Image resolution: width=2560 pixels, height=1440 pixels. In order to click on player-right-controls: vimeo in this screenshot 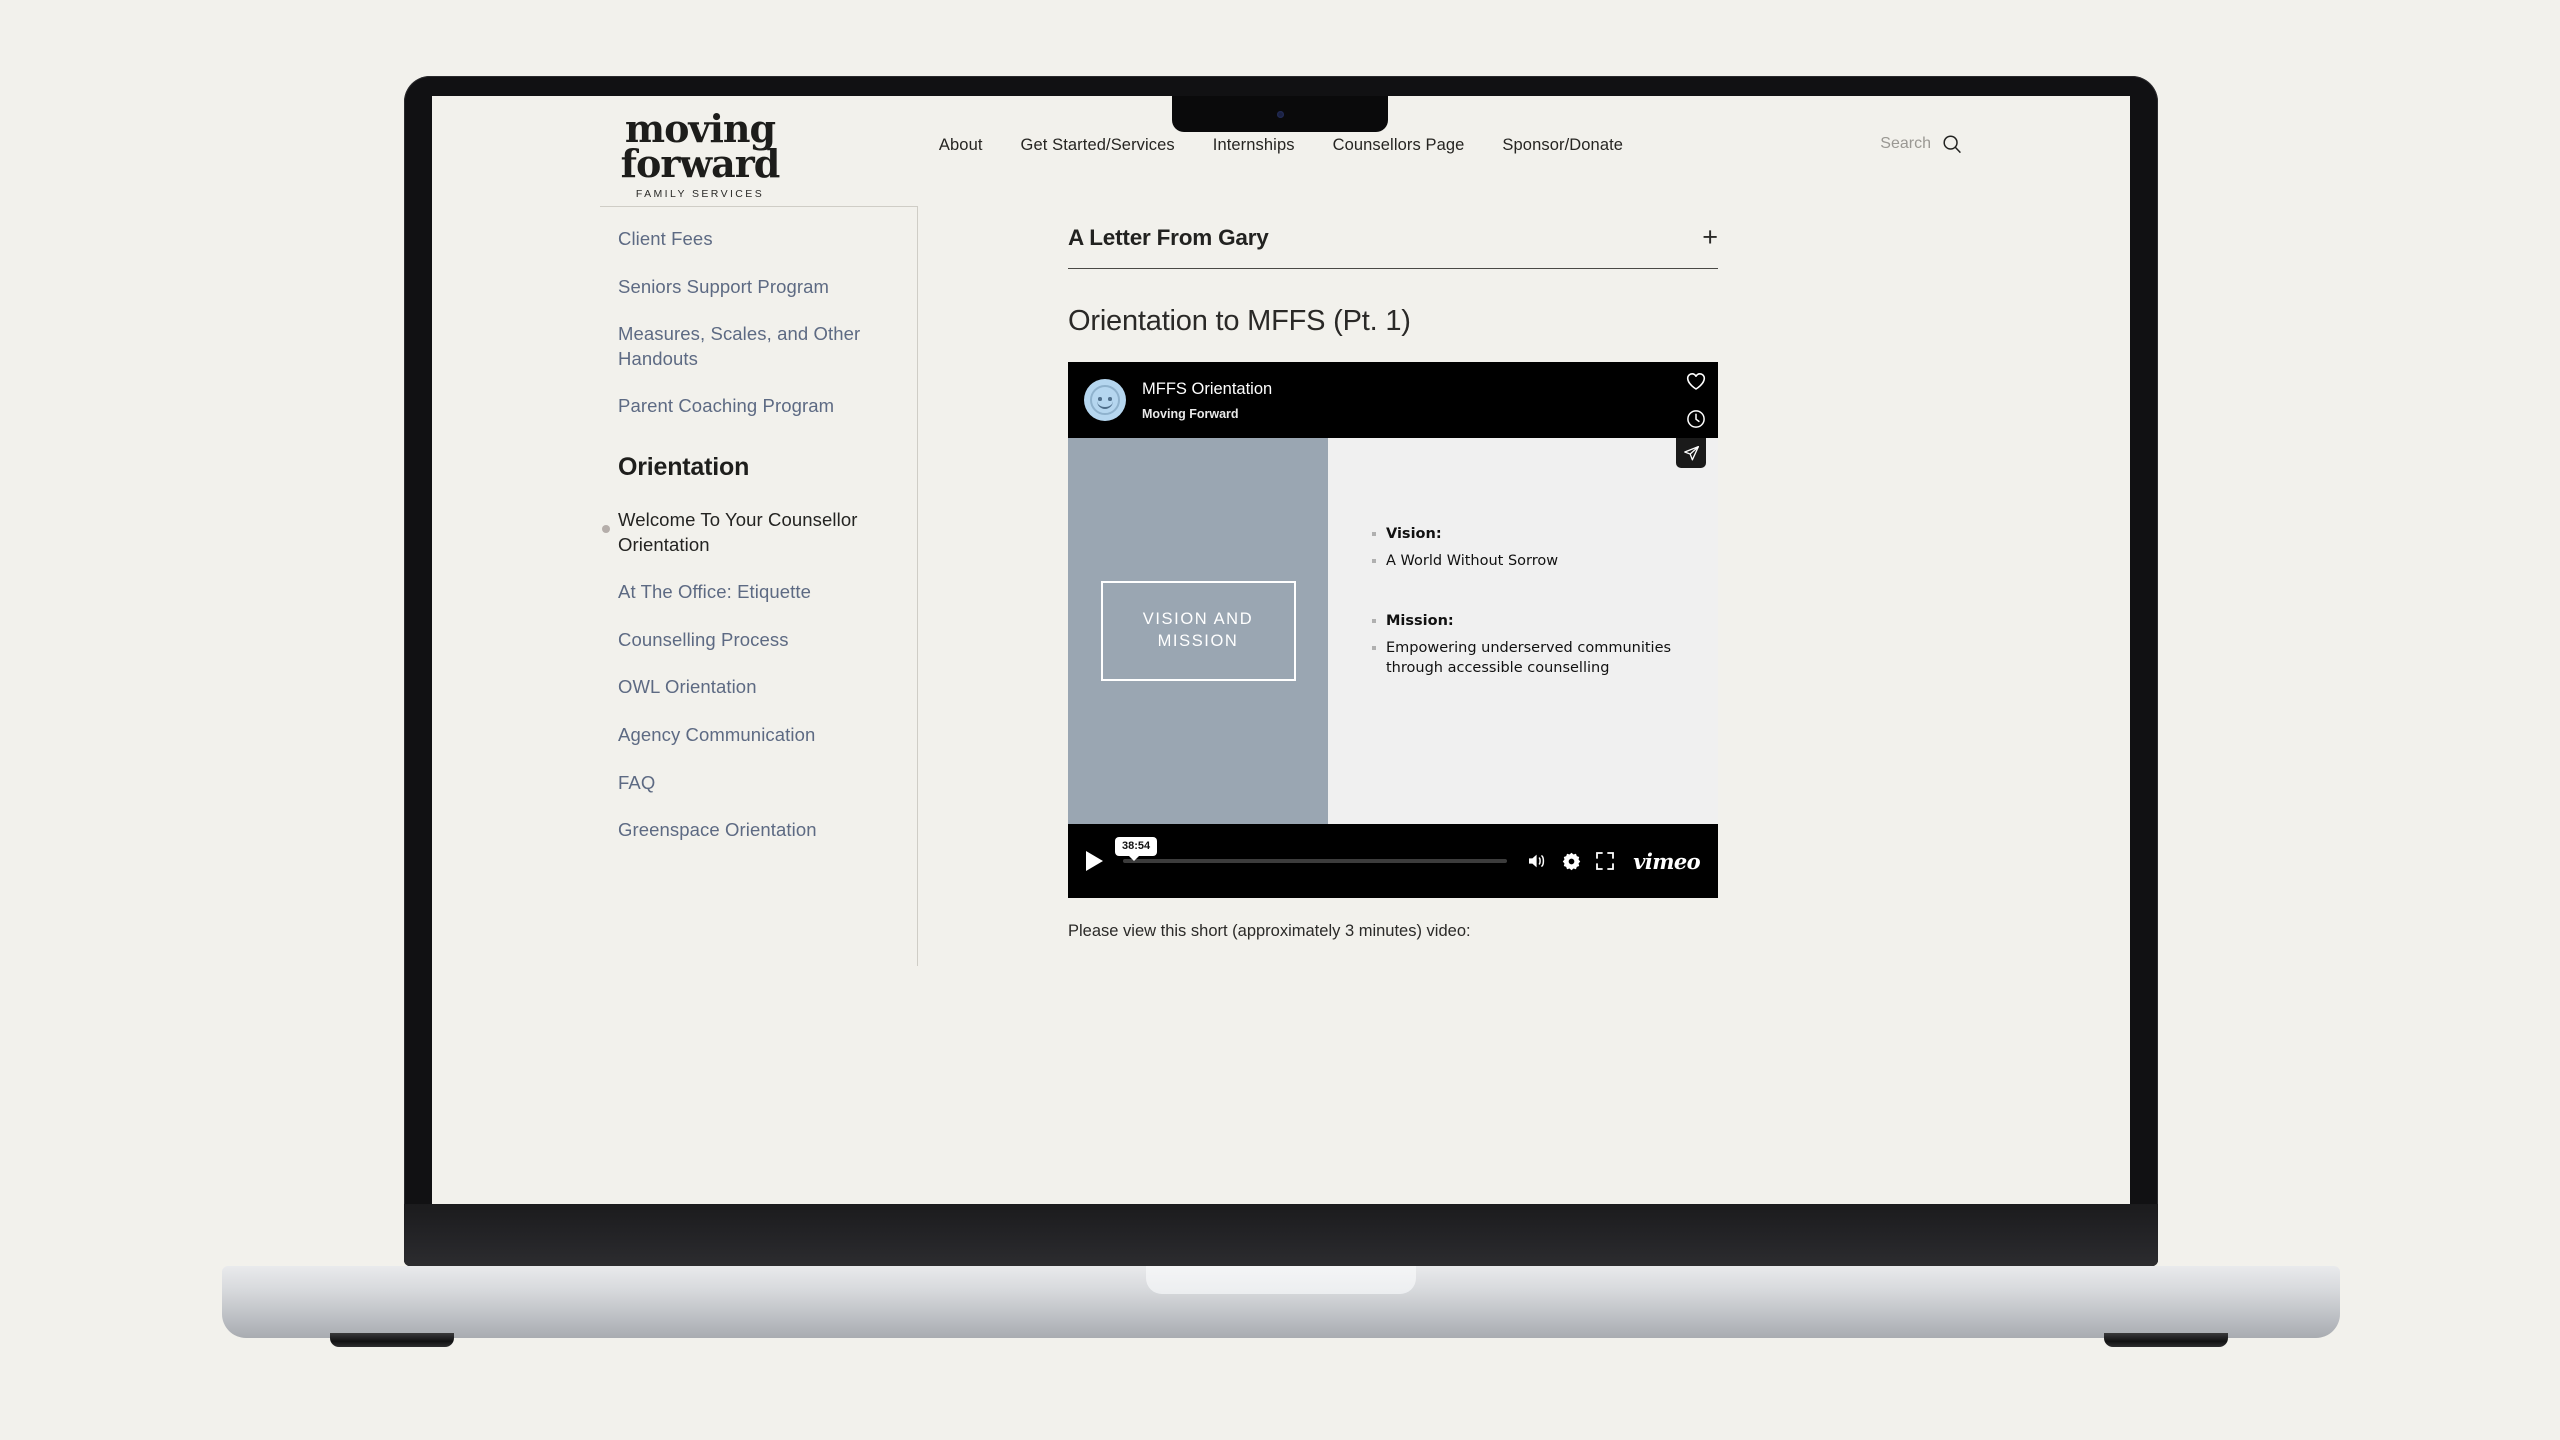, I will do `click(1614, 861)`.